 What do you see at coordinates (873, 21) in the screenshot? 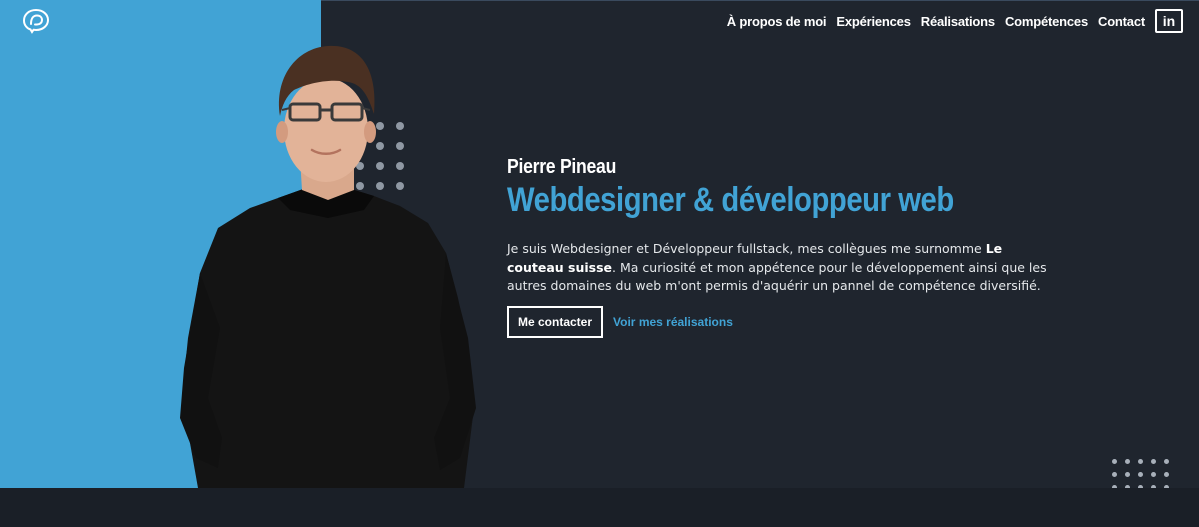
I see `nav-experiences: Expériences` at bounding box center [873, 21].